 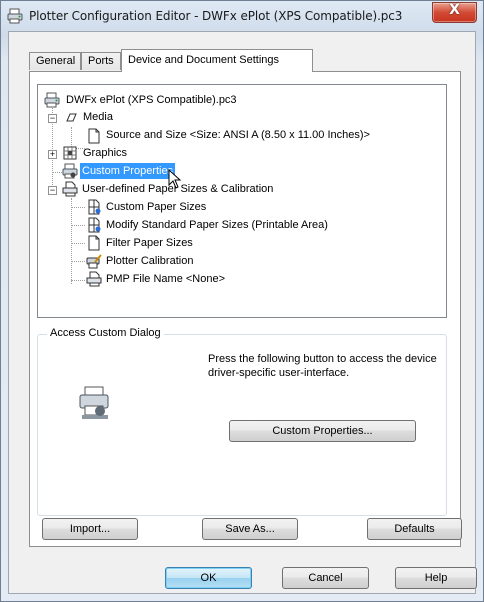 What do you see at coordinates (151, 100) in the screenshot?
I see `tree-node-label: DWFx ePlot (XPS Compatible).pc3` at bounding box center [151, 100].